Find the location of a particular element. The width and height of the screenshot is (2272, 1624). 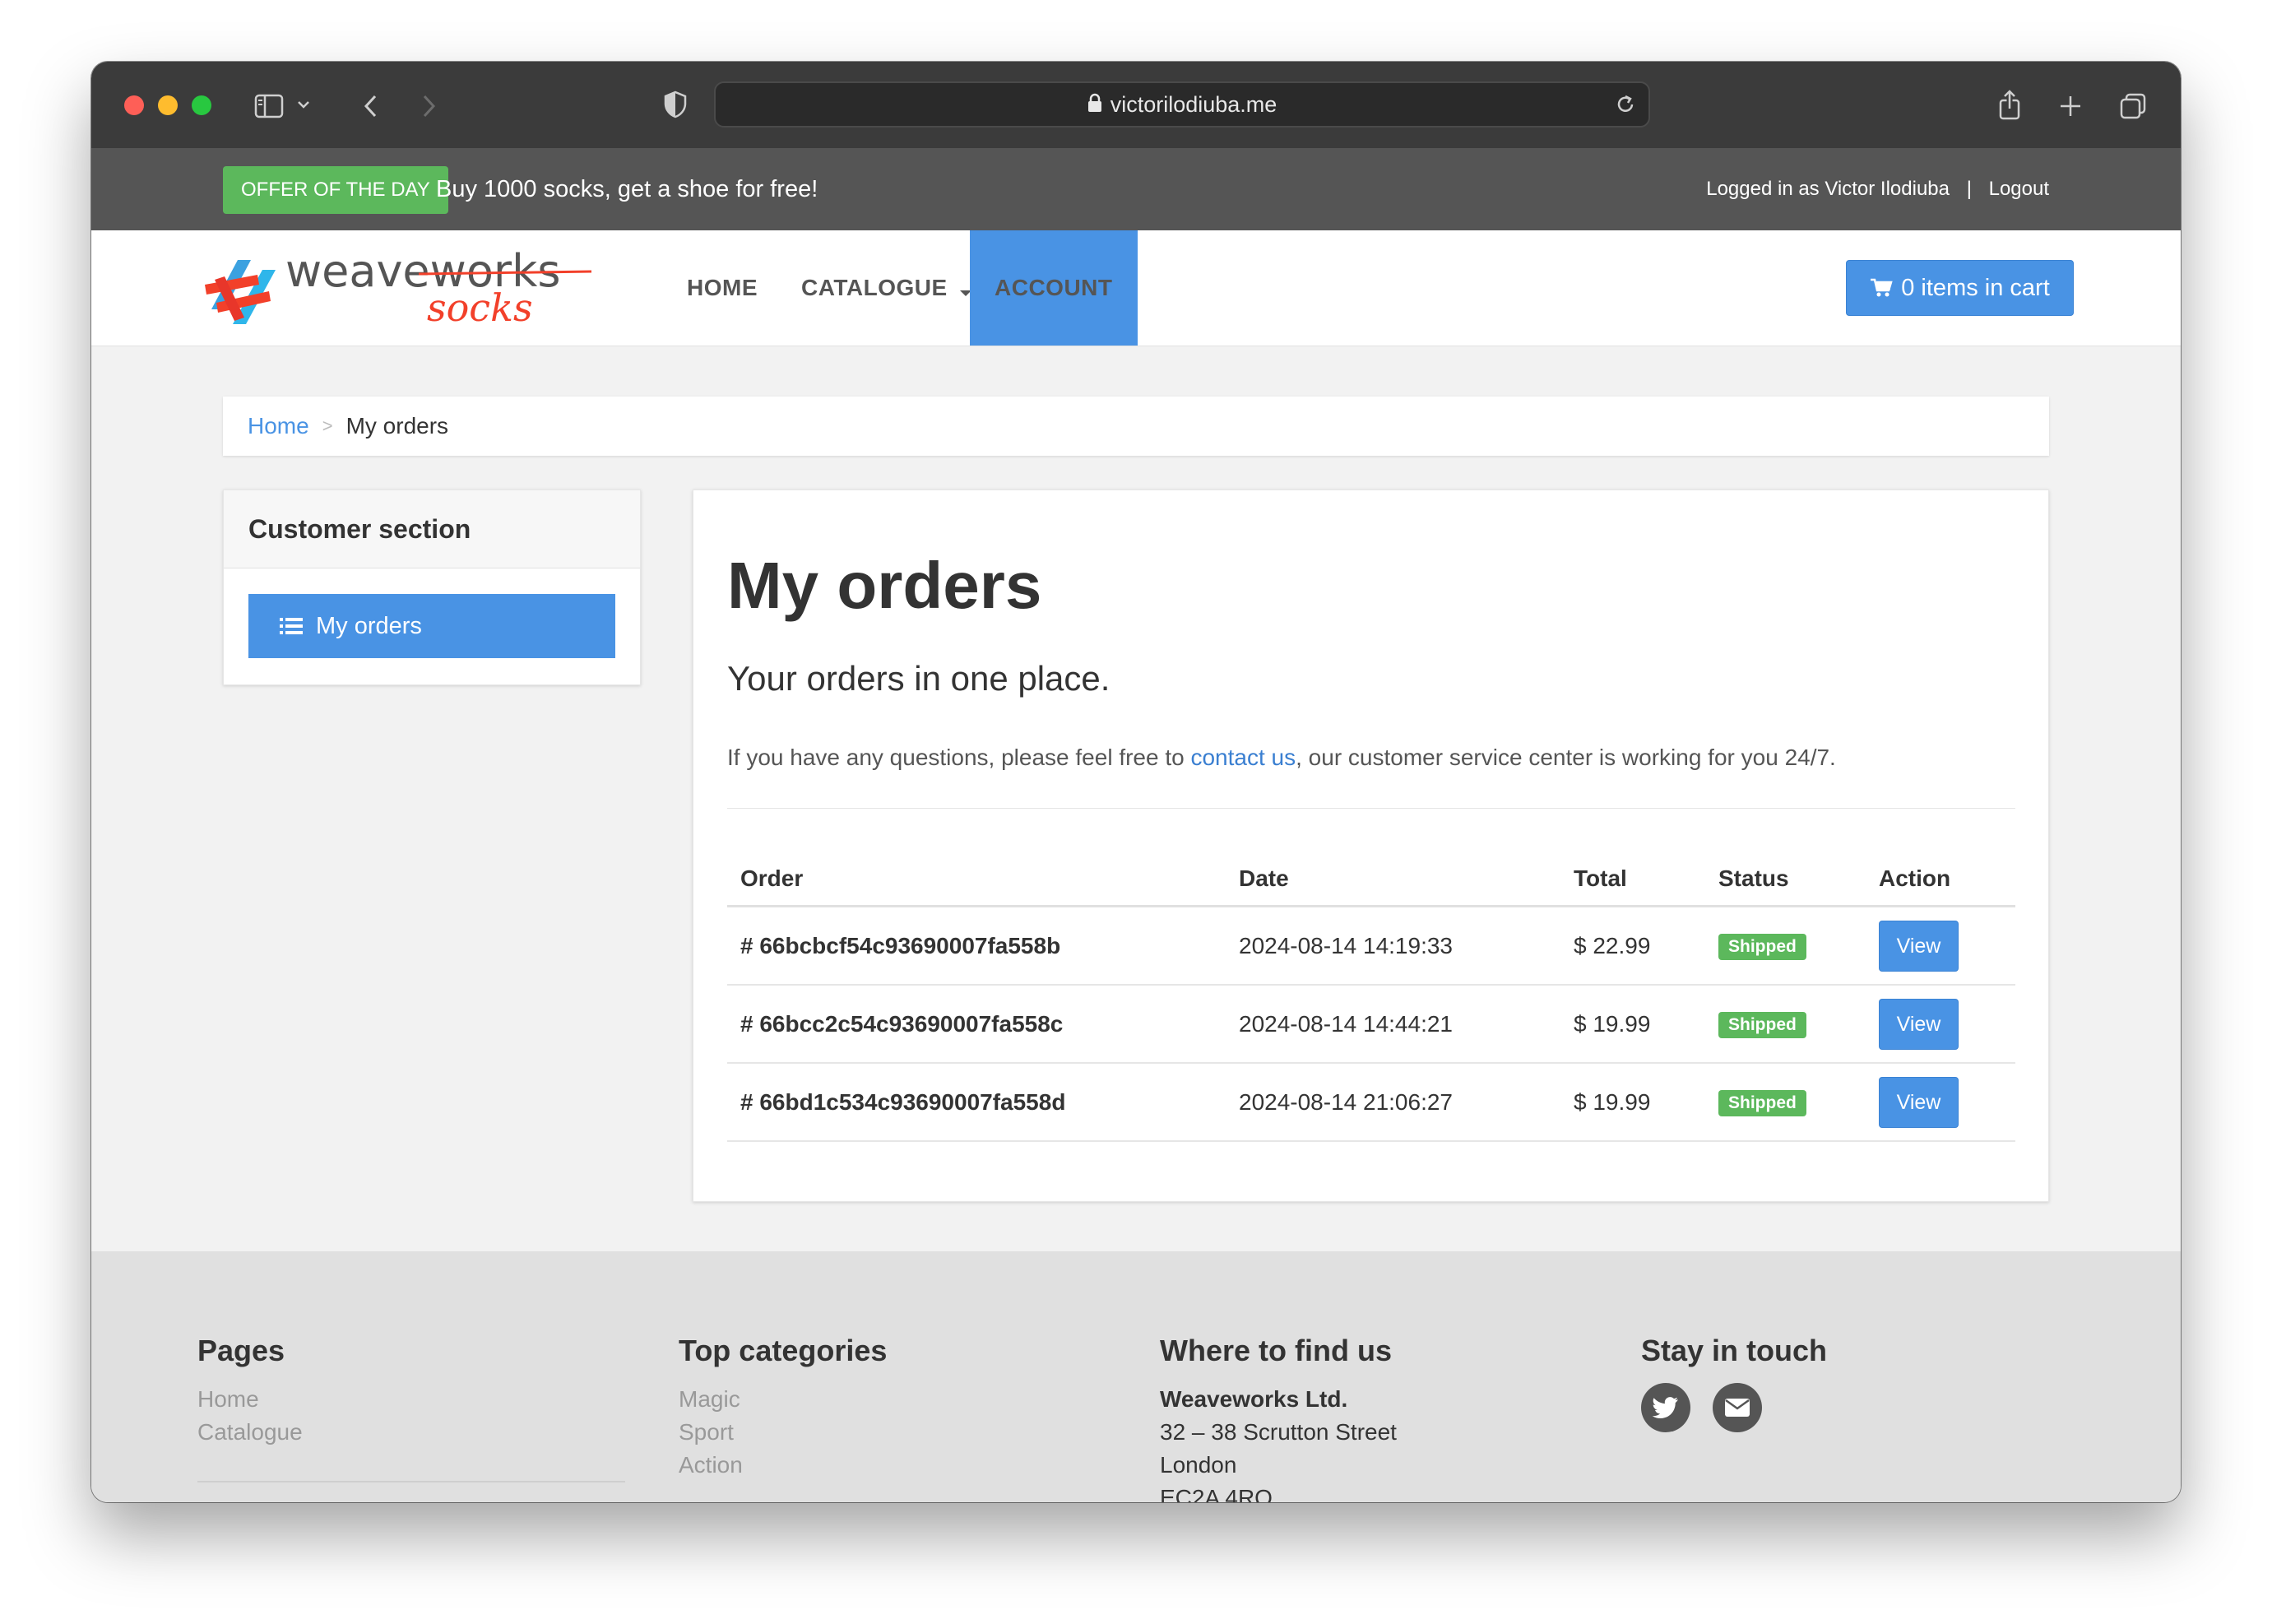

order-id: # 66bd1c534c93690007fa558d is located at coordinates (976, 1102).